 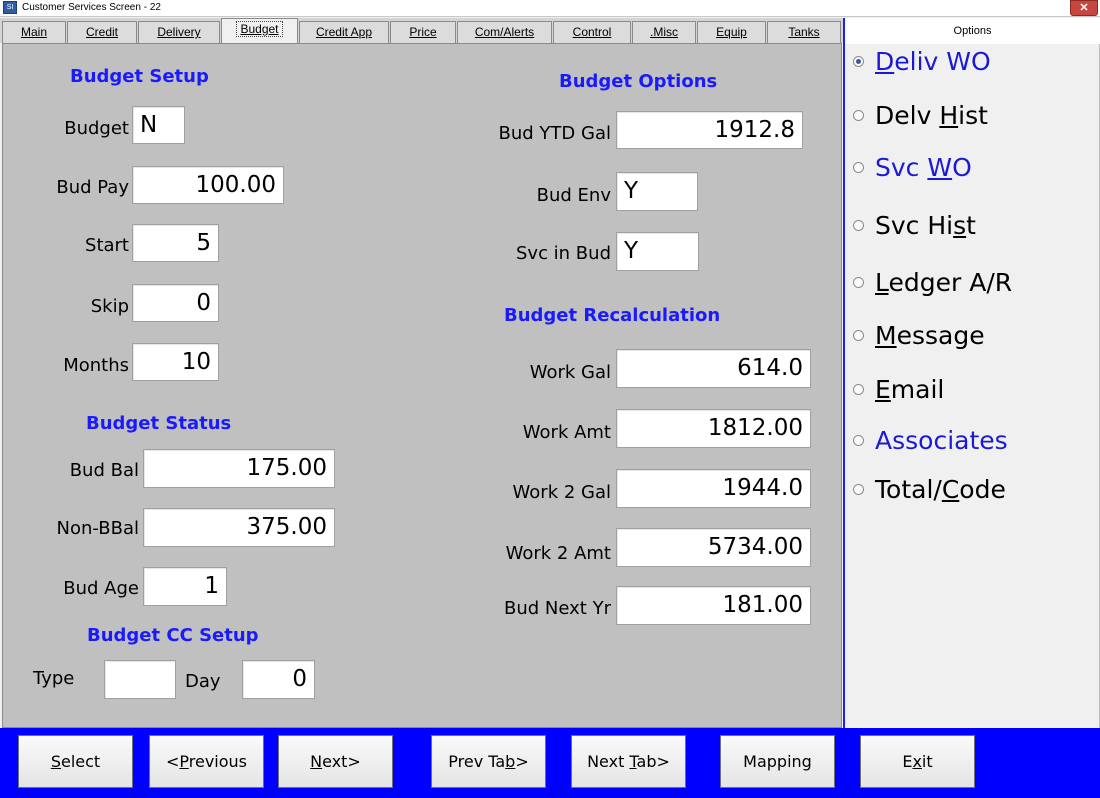 What do you see at coordinates (54, 678) in the screenshot?
I see `type-label: Type` at bounding box center [54, 678].